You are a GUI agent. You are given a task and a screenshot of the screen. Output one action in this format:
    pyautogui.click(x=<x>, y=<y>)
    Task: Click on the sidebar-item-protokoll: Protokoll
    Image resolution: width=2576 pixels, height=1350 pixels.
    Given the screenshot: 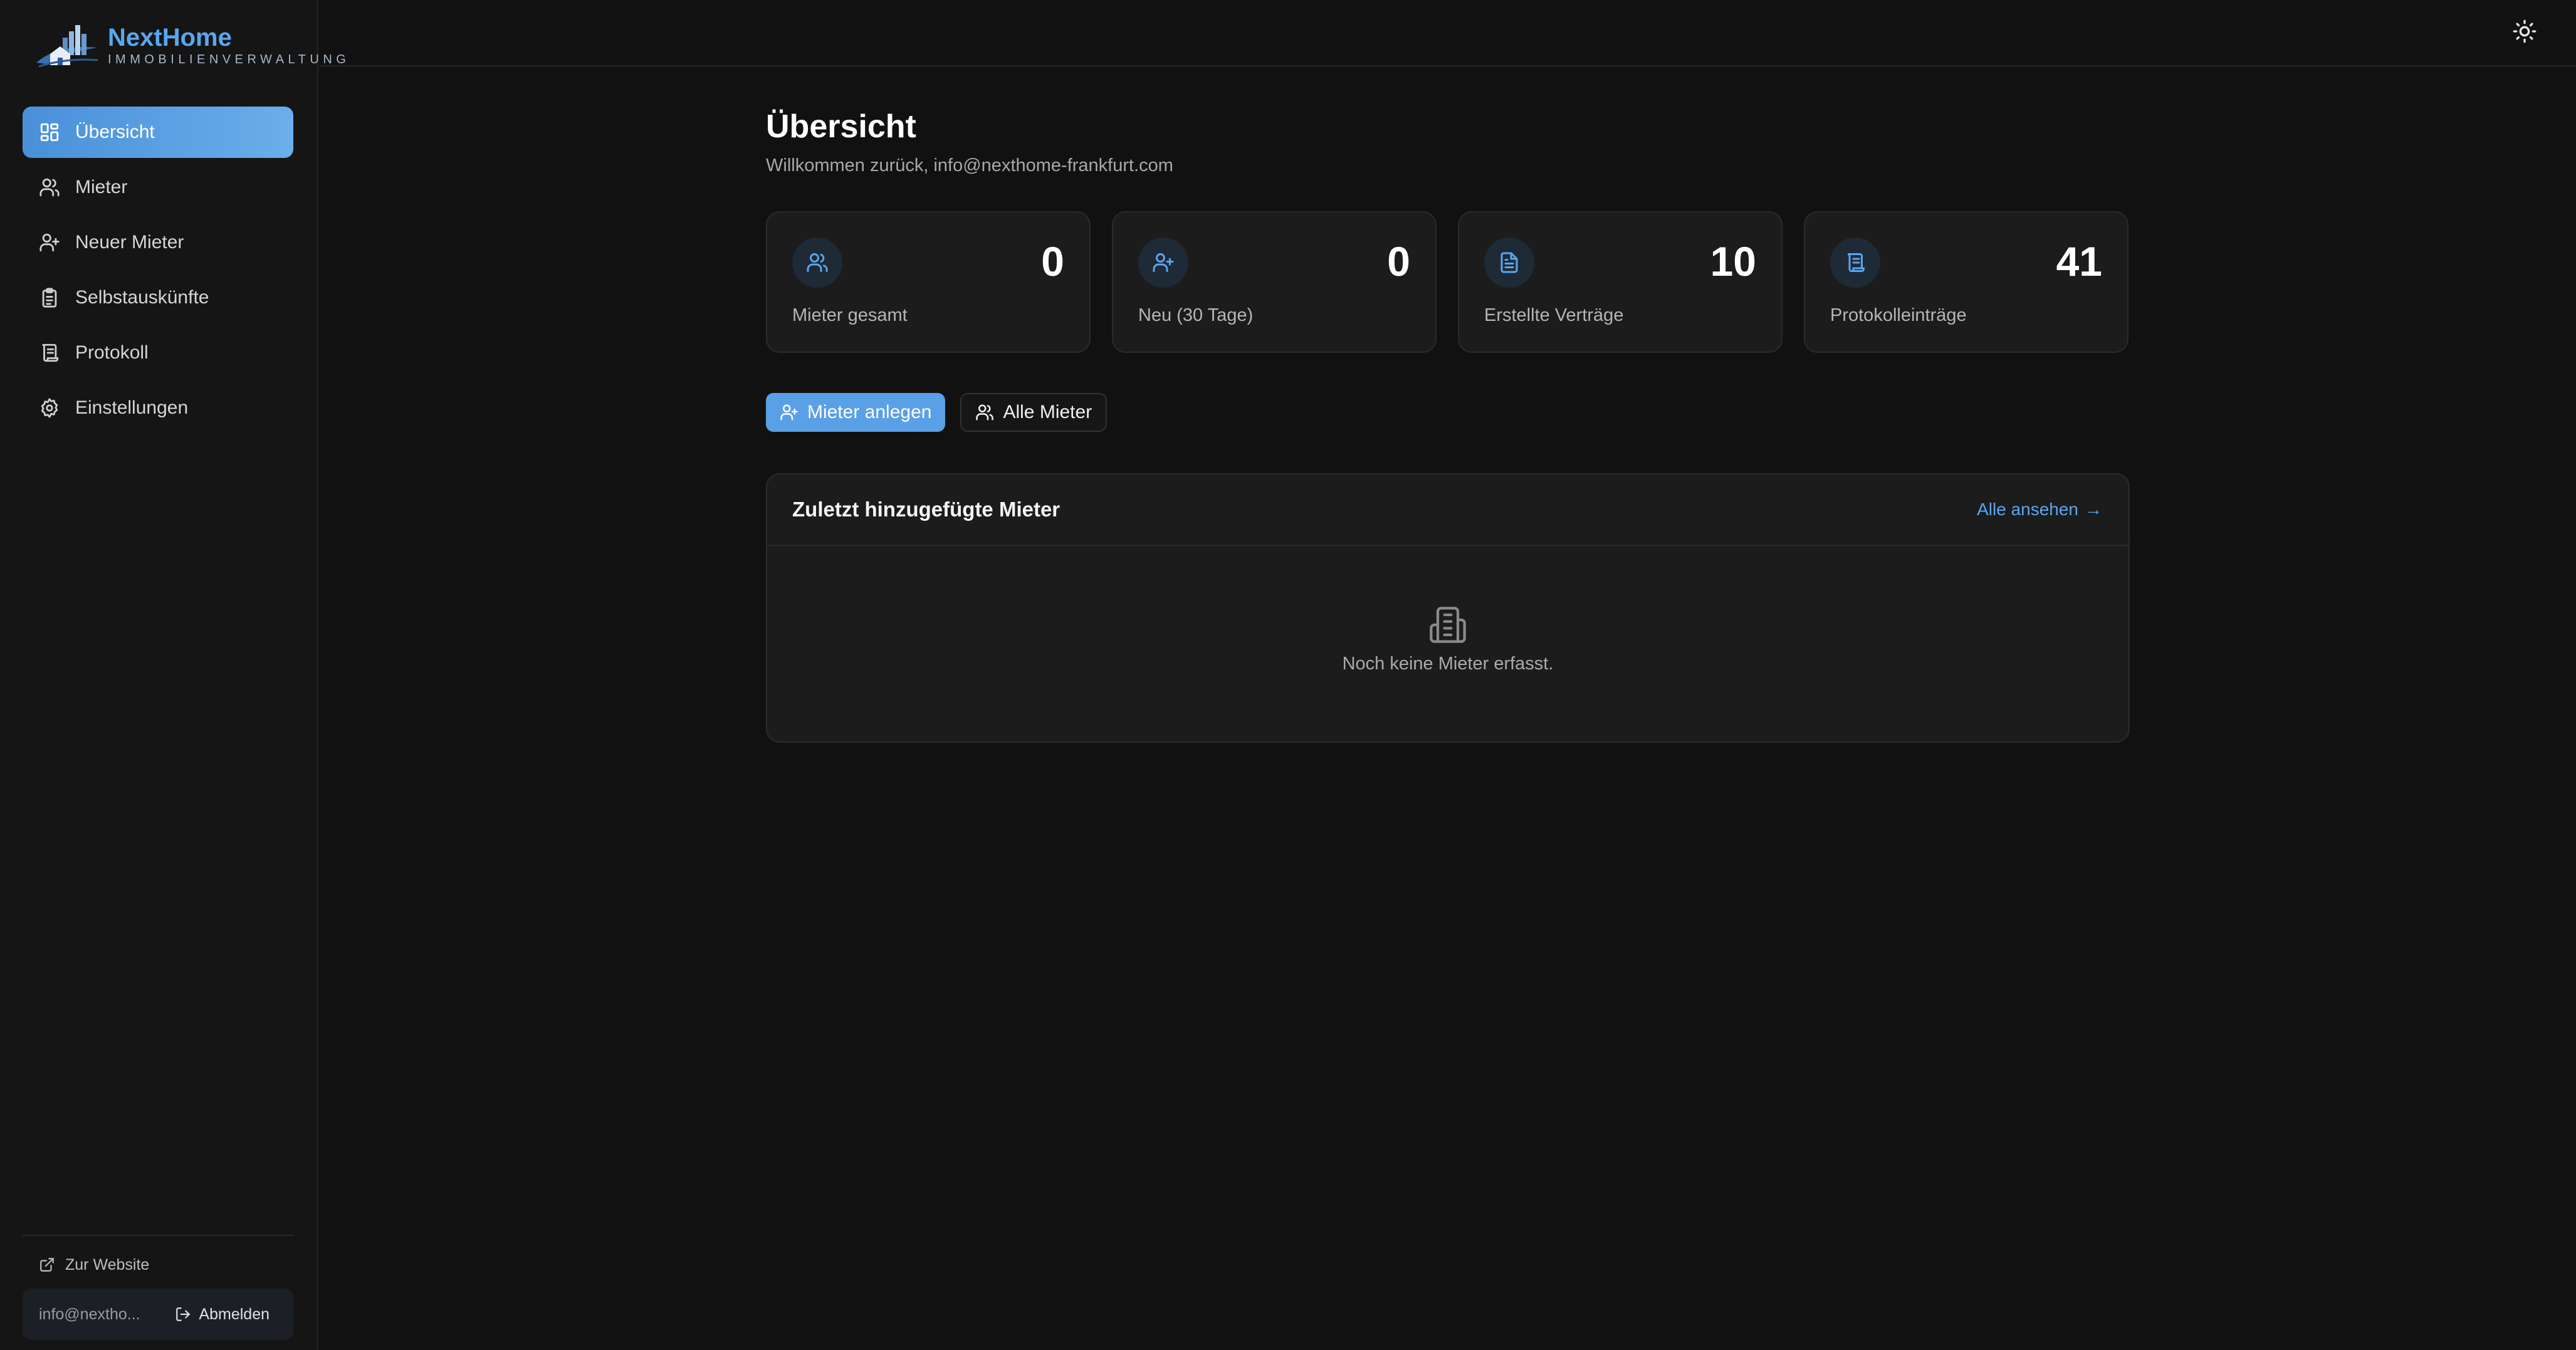 What is the action you would take?
    pyautogui.click(x=158, y=353)
    